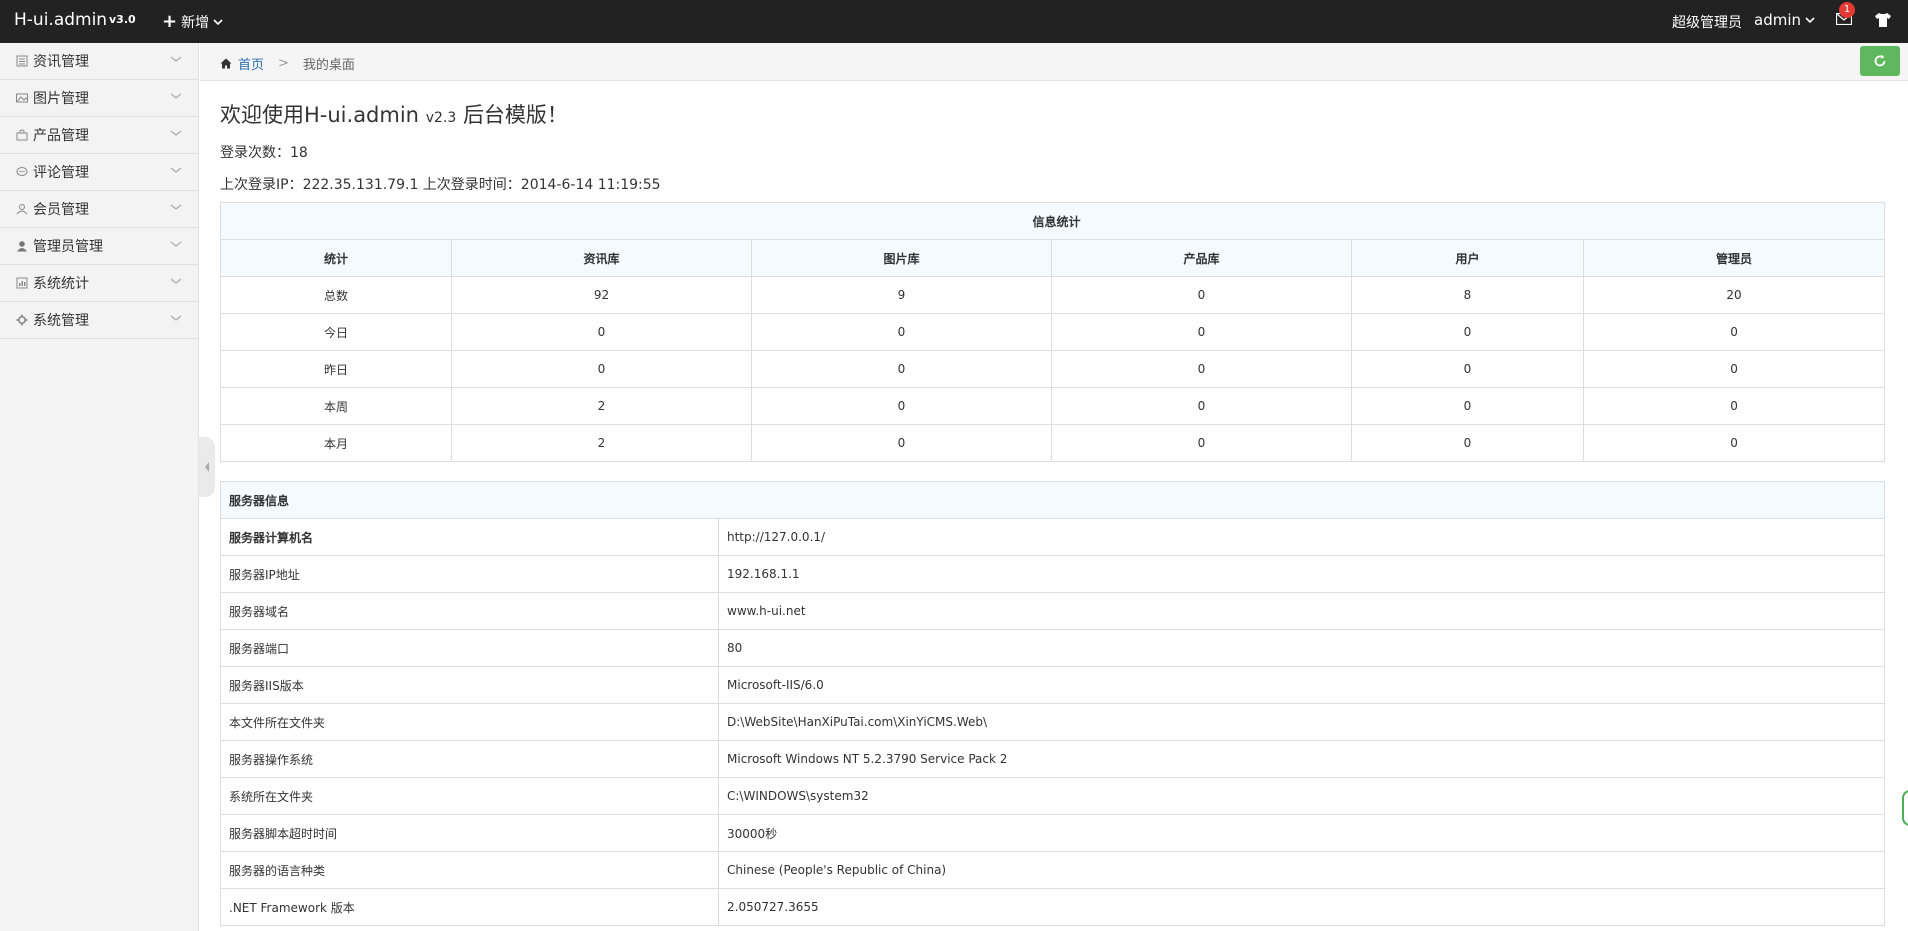  Describe the element at coordinates (226, 63) in the screenshot. I see `home-icon` at that location.